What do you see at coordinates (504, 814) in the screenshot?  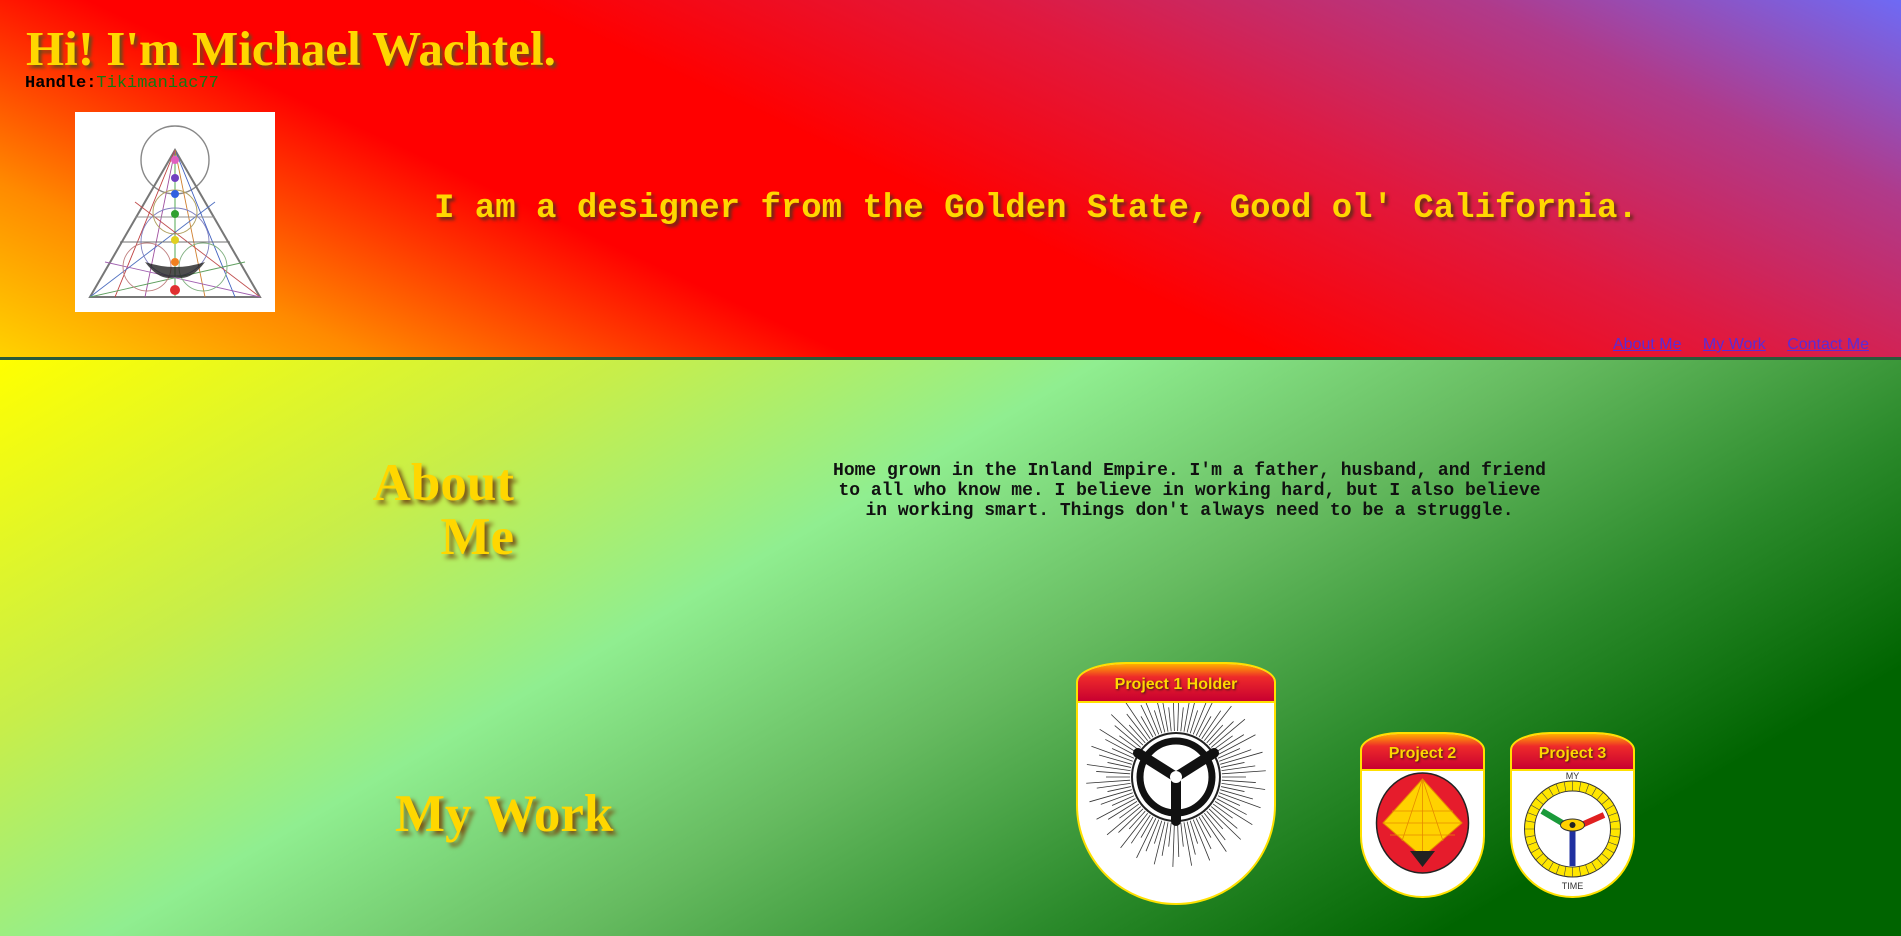 I see `work-heading: My Work` at bounding box center [504, 814].